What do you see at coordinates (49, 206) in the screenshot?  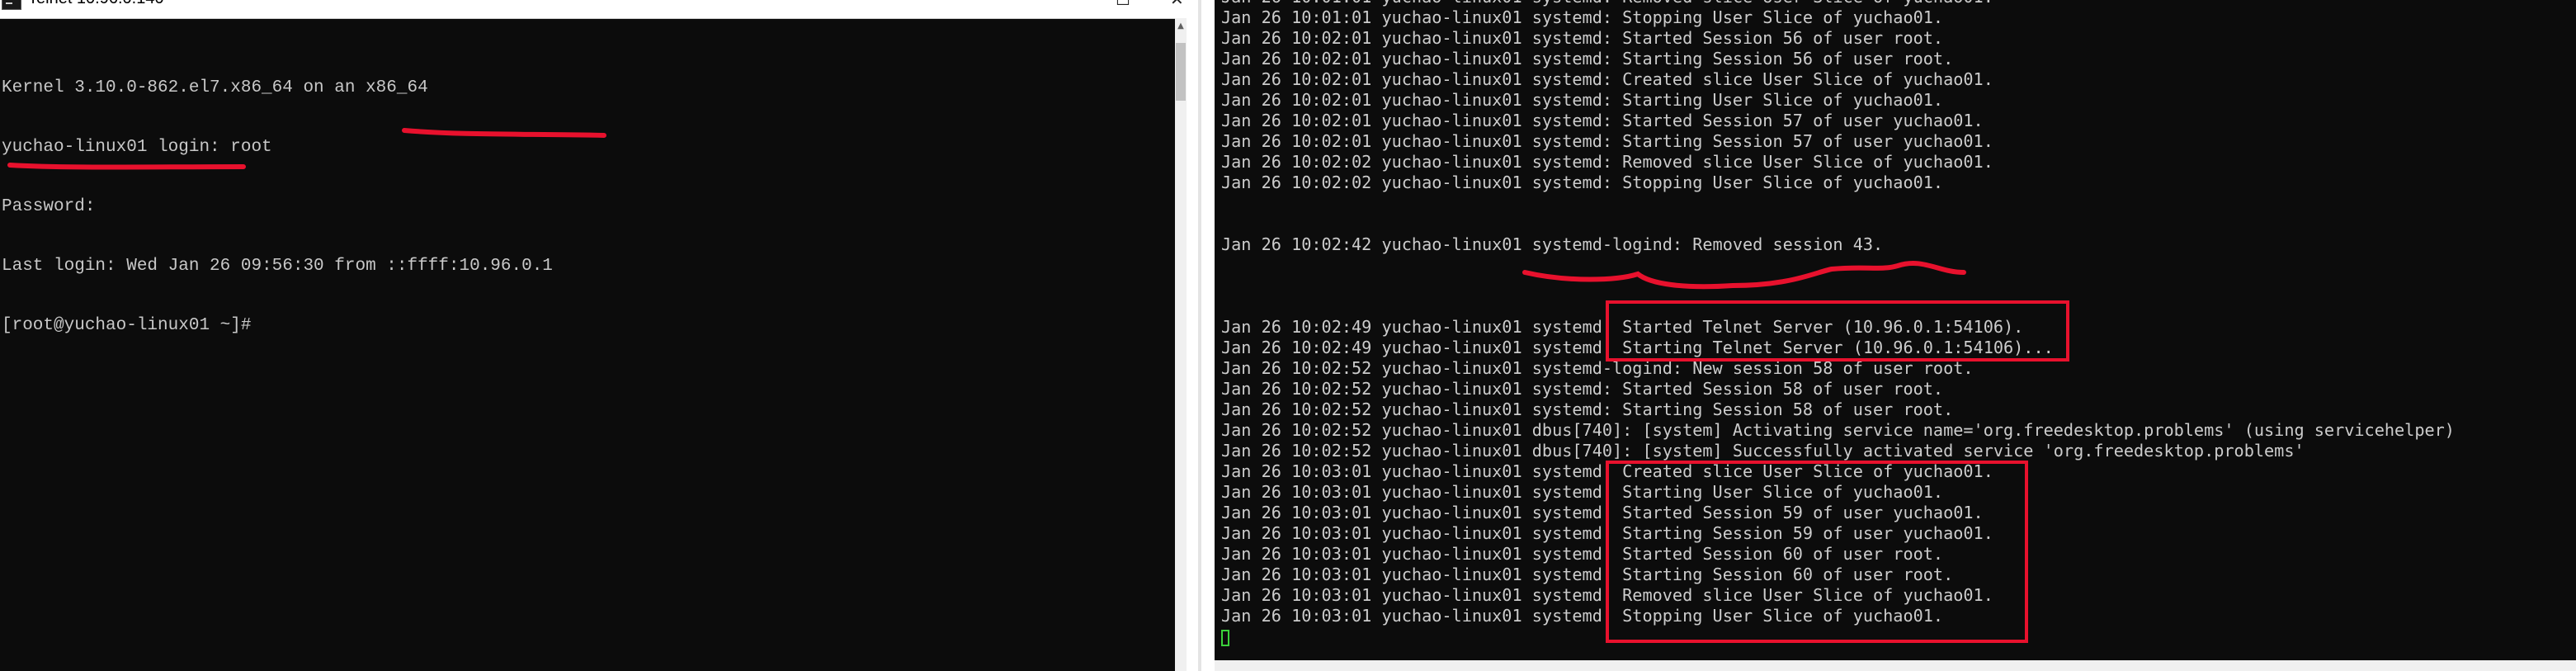 I see `terminal-line: Password:` at bounding box center [49, 206].